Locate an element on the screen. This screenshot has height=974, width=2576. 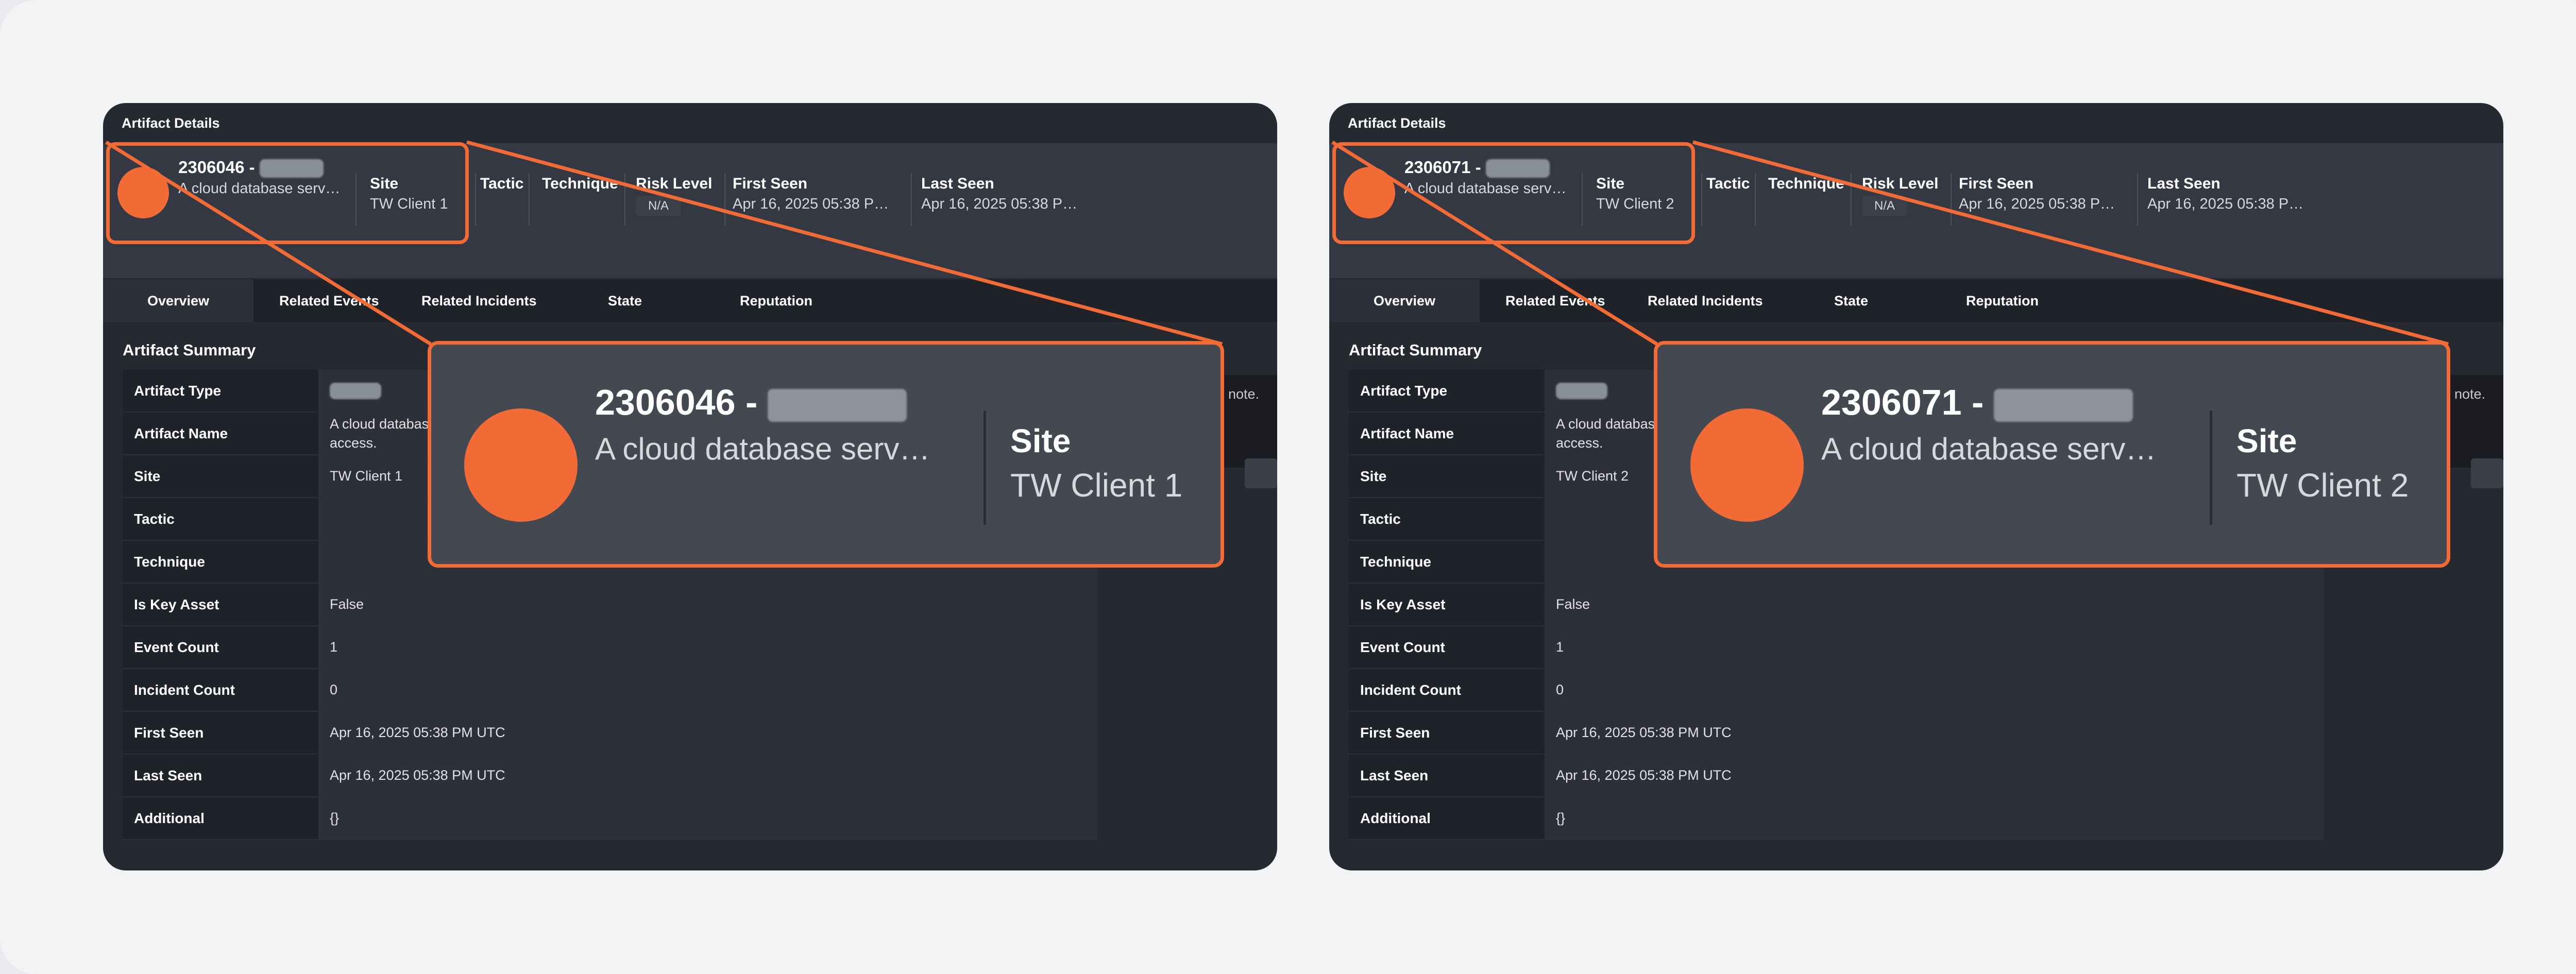
zoom-site-value: TW Client 1 is located at coordinates (1096, 485).